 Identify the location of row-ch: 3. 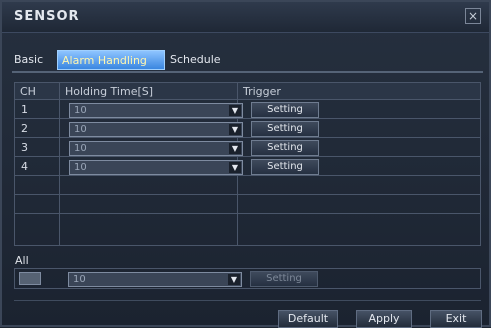
(37, 147).